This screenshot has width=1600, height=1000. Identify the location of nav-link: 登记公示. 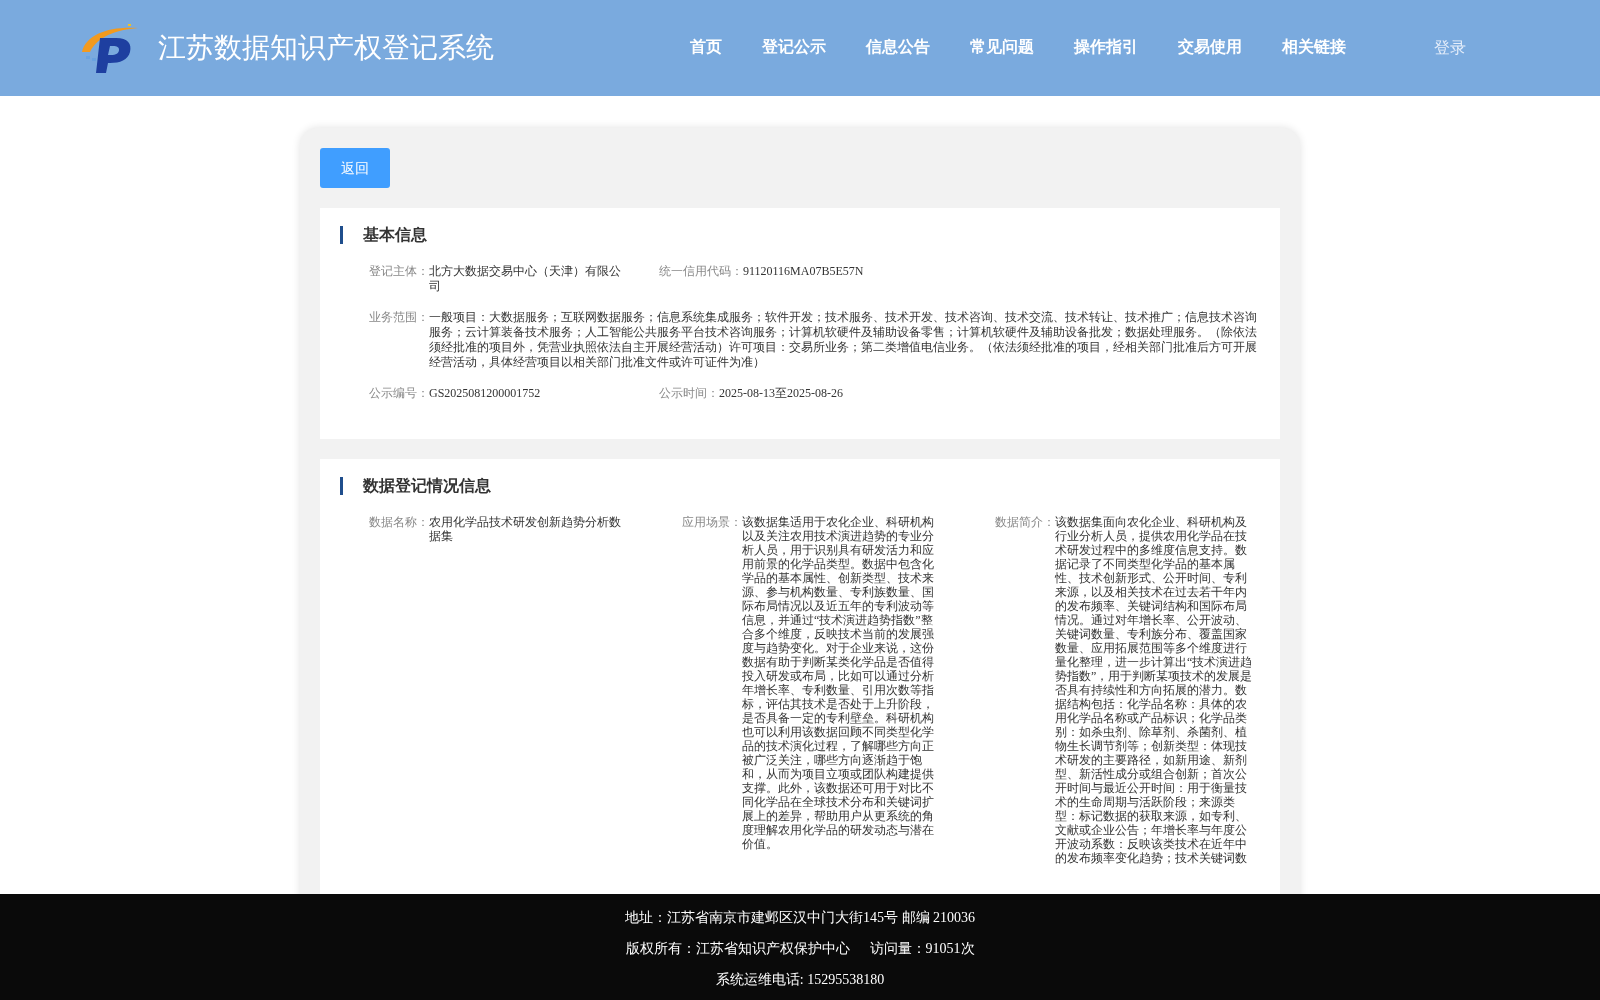
(794, 48).